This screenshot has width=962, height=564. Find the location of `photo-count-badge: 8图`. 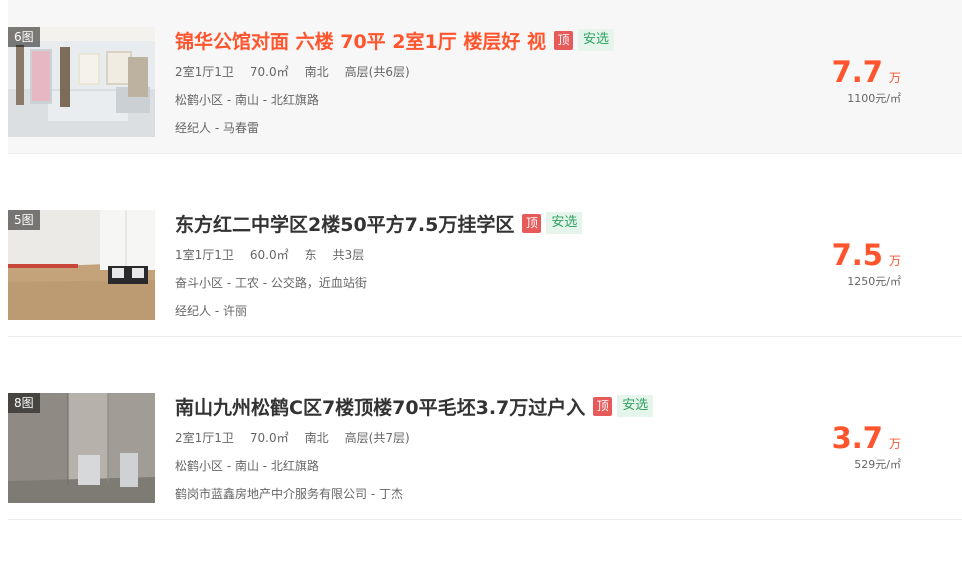

photo-count-badge: 8图 is located at coordinates (24, 403).